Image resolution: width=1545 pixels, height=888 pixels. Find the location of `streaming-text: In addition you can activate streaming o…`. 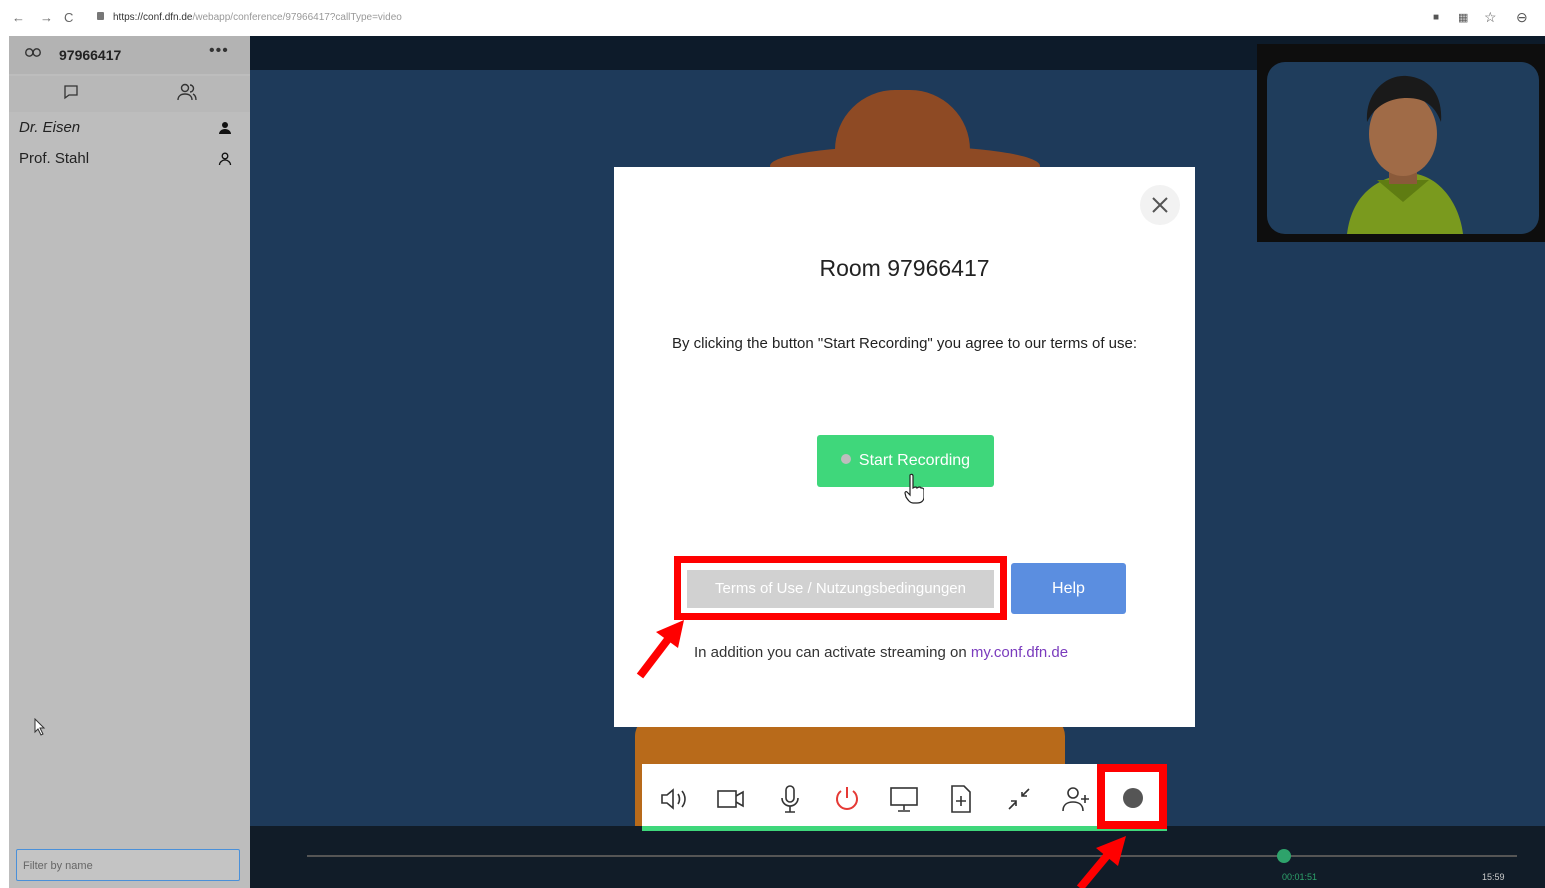

streaming-text: In addition you can activate streaming o… is located at coordinates (832, 652).